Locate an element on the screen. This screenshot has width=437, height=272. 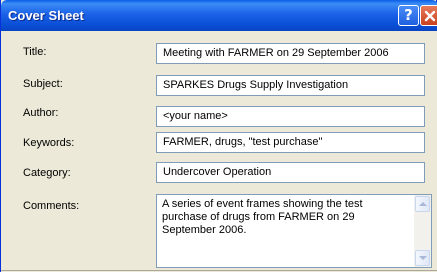
scroll-down-icon is located at coordinates (422, 258).